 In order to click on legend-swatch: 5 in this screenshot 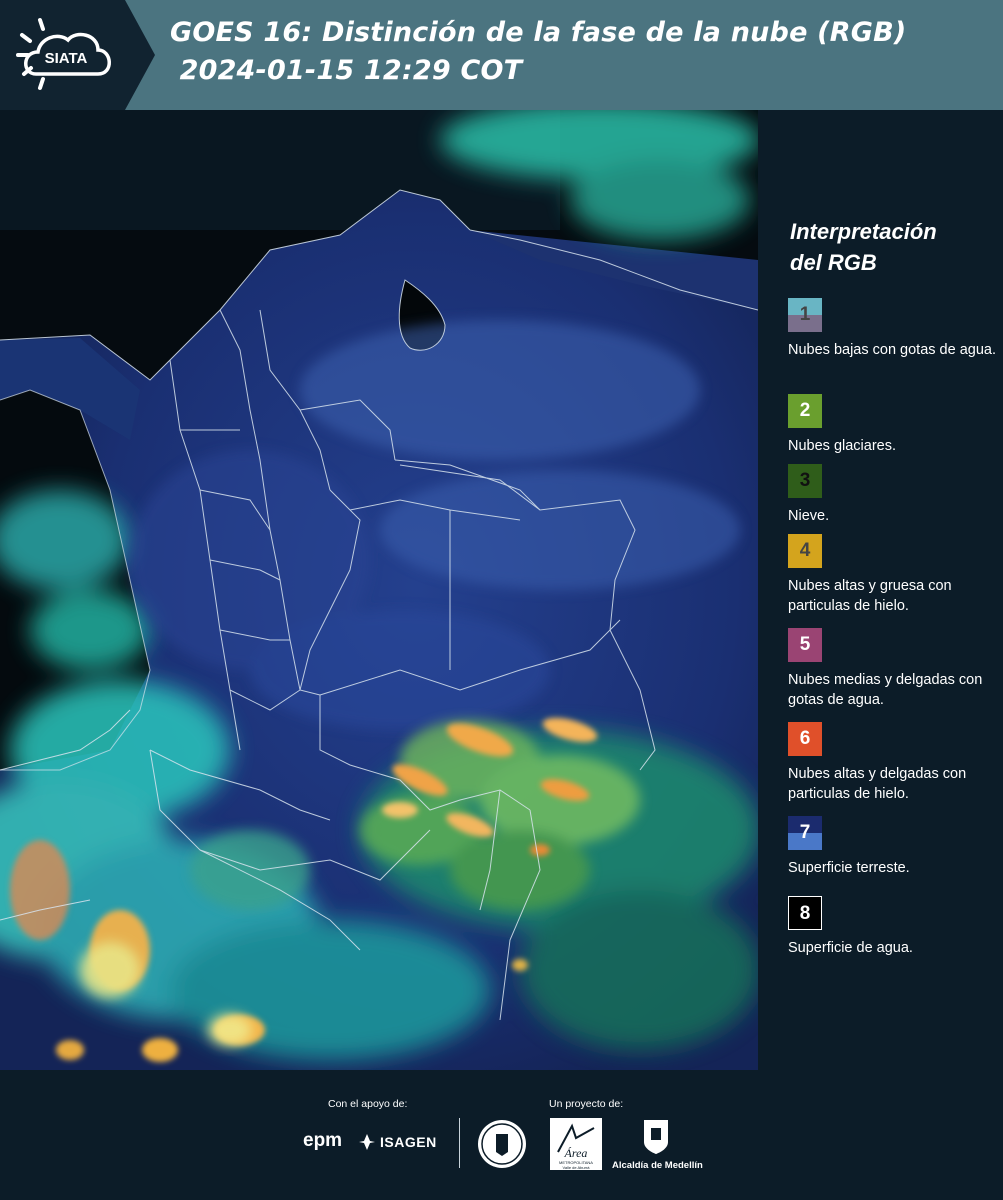, I will do `click(805, 645)`.